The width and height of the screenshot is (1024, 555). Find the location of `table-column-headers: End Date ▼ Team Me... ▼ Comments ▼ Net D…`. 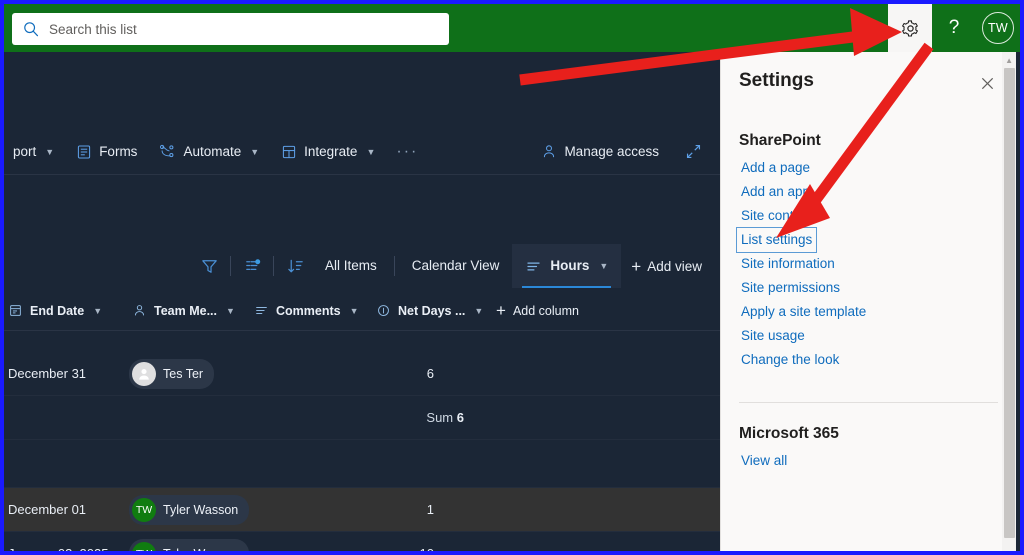

table-column-headers: End Date ▼ Team Me... ▼ Comments ▼ Net D… is located at coordinates (362, 311).